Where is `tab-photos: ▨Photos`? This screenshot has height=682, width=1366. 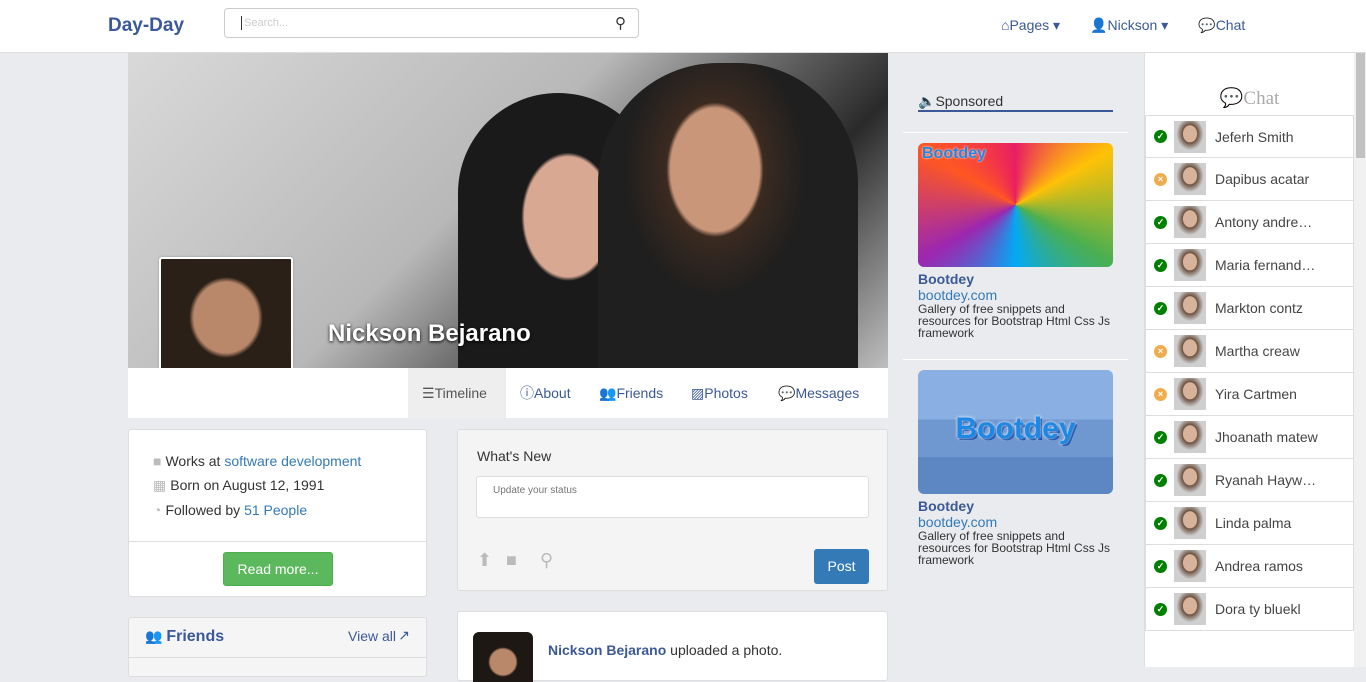 tab-photos: ▨Photos is located at coordinates (719, 393).